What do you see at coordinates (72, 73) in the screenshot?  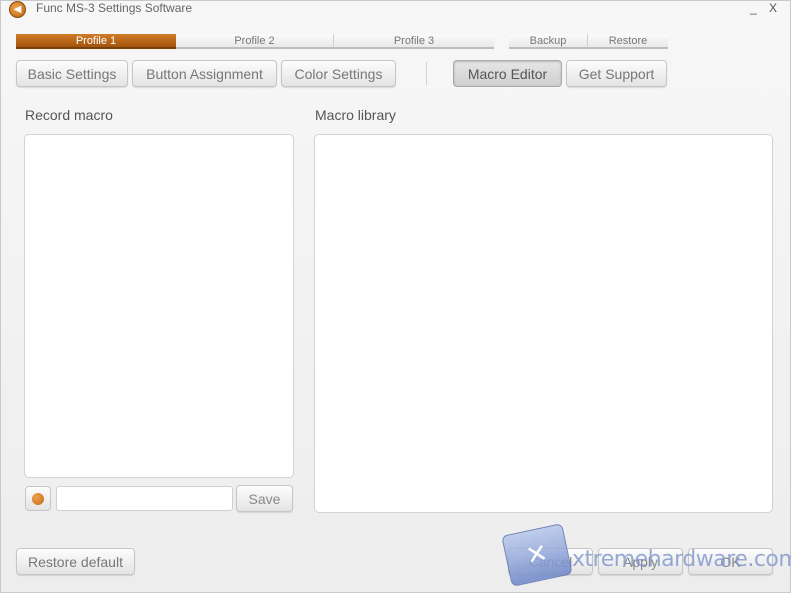 I see `basic-settings-button: Basic Settings` at bounding box center [72, 73].